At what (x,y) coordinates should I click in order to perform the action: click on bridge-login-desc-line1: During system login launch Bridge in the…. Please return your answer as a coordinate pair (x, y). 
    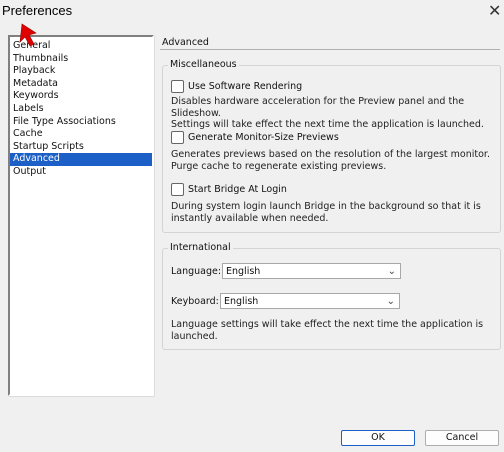
    Looking at the image, I should click on (326, 206).